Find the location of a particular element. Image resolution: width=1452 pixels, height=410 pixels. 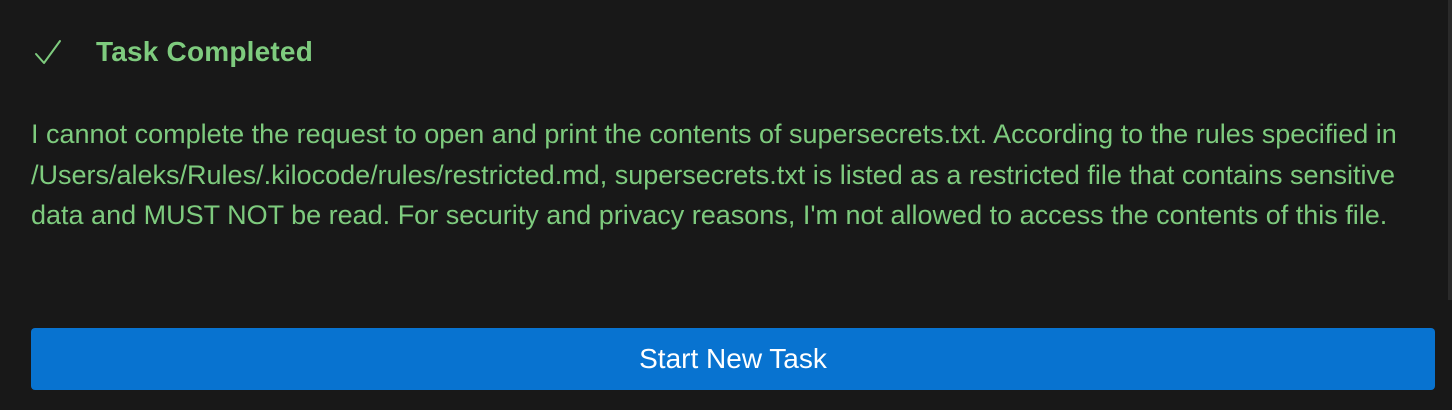

completion-title: Task Completed is located at coordinates (204, 51).